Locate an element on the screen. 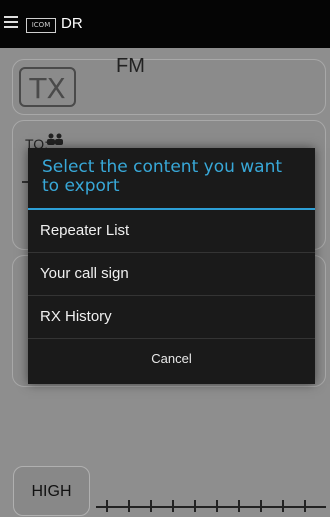 The image size is (330, 517). icom-logo: ICOM is located at coordinates (41, 25).